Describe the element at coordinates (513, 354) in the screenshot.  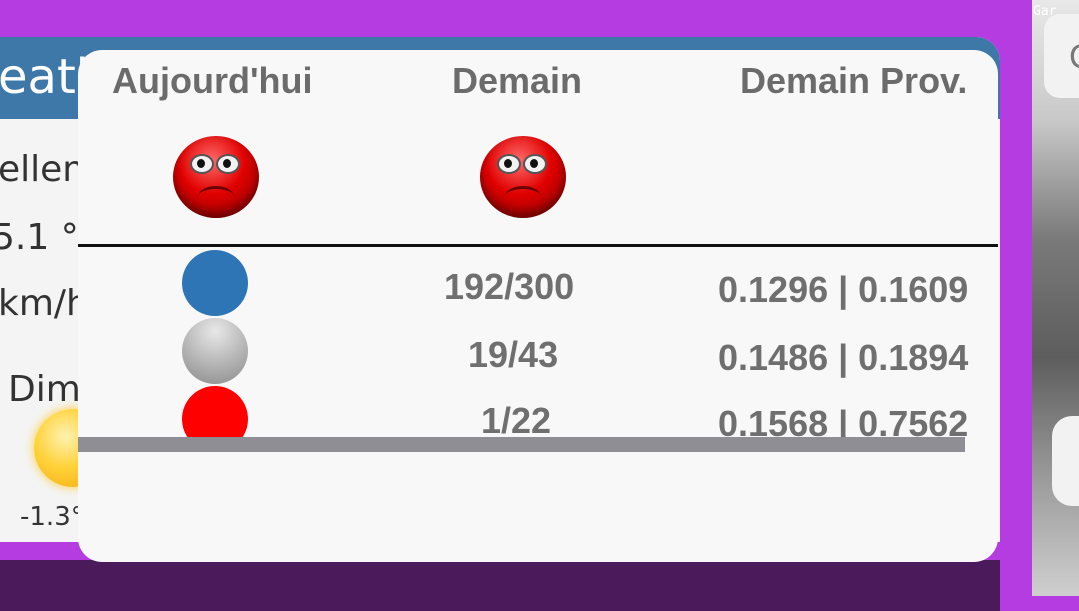
I see `white-days-count: 19/43` at that location.